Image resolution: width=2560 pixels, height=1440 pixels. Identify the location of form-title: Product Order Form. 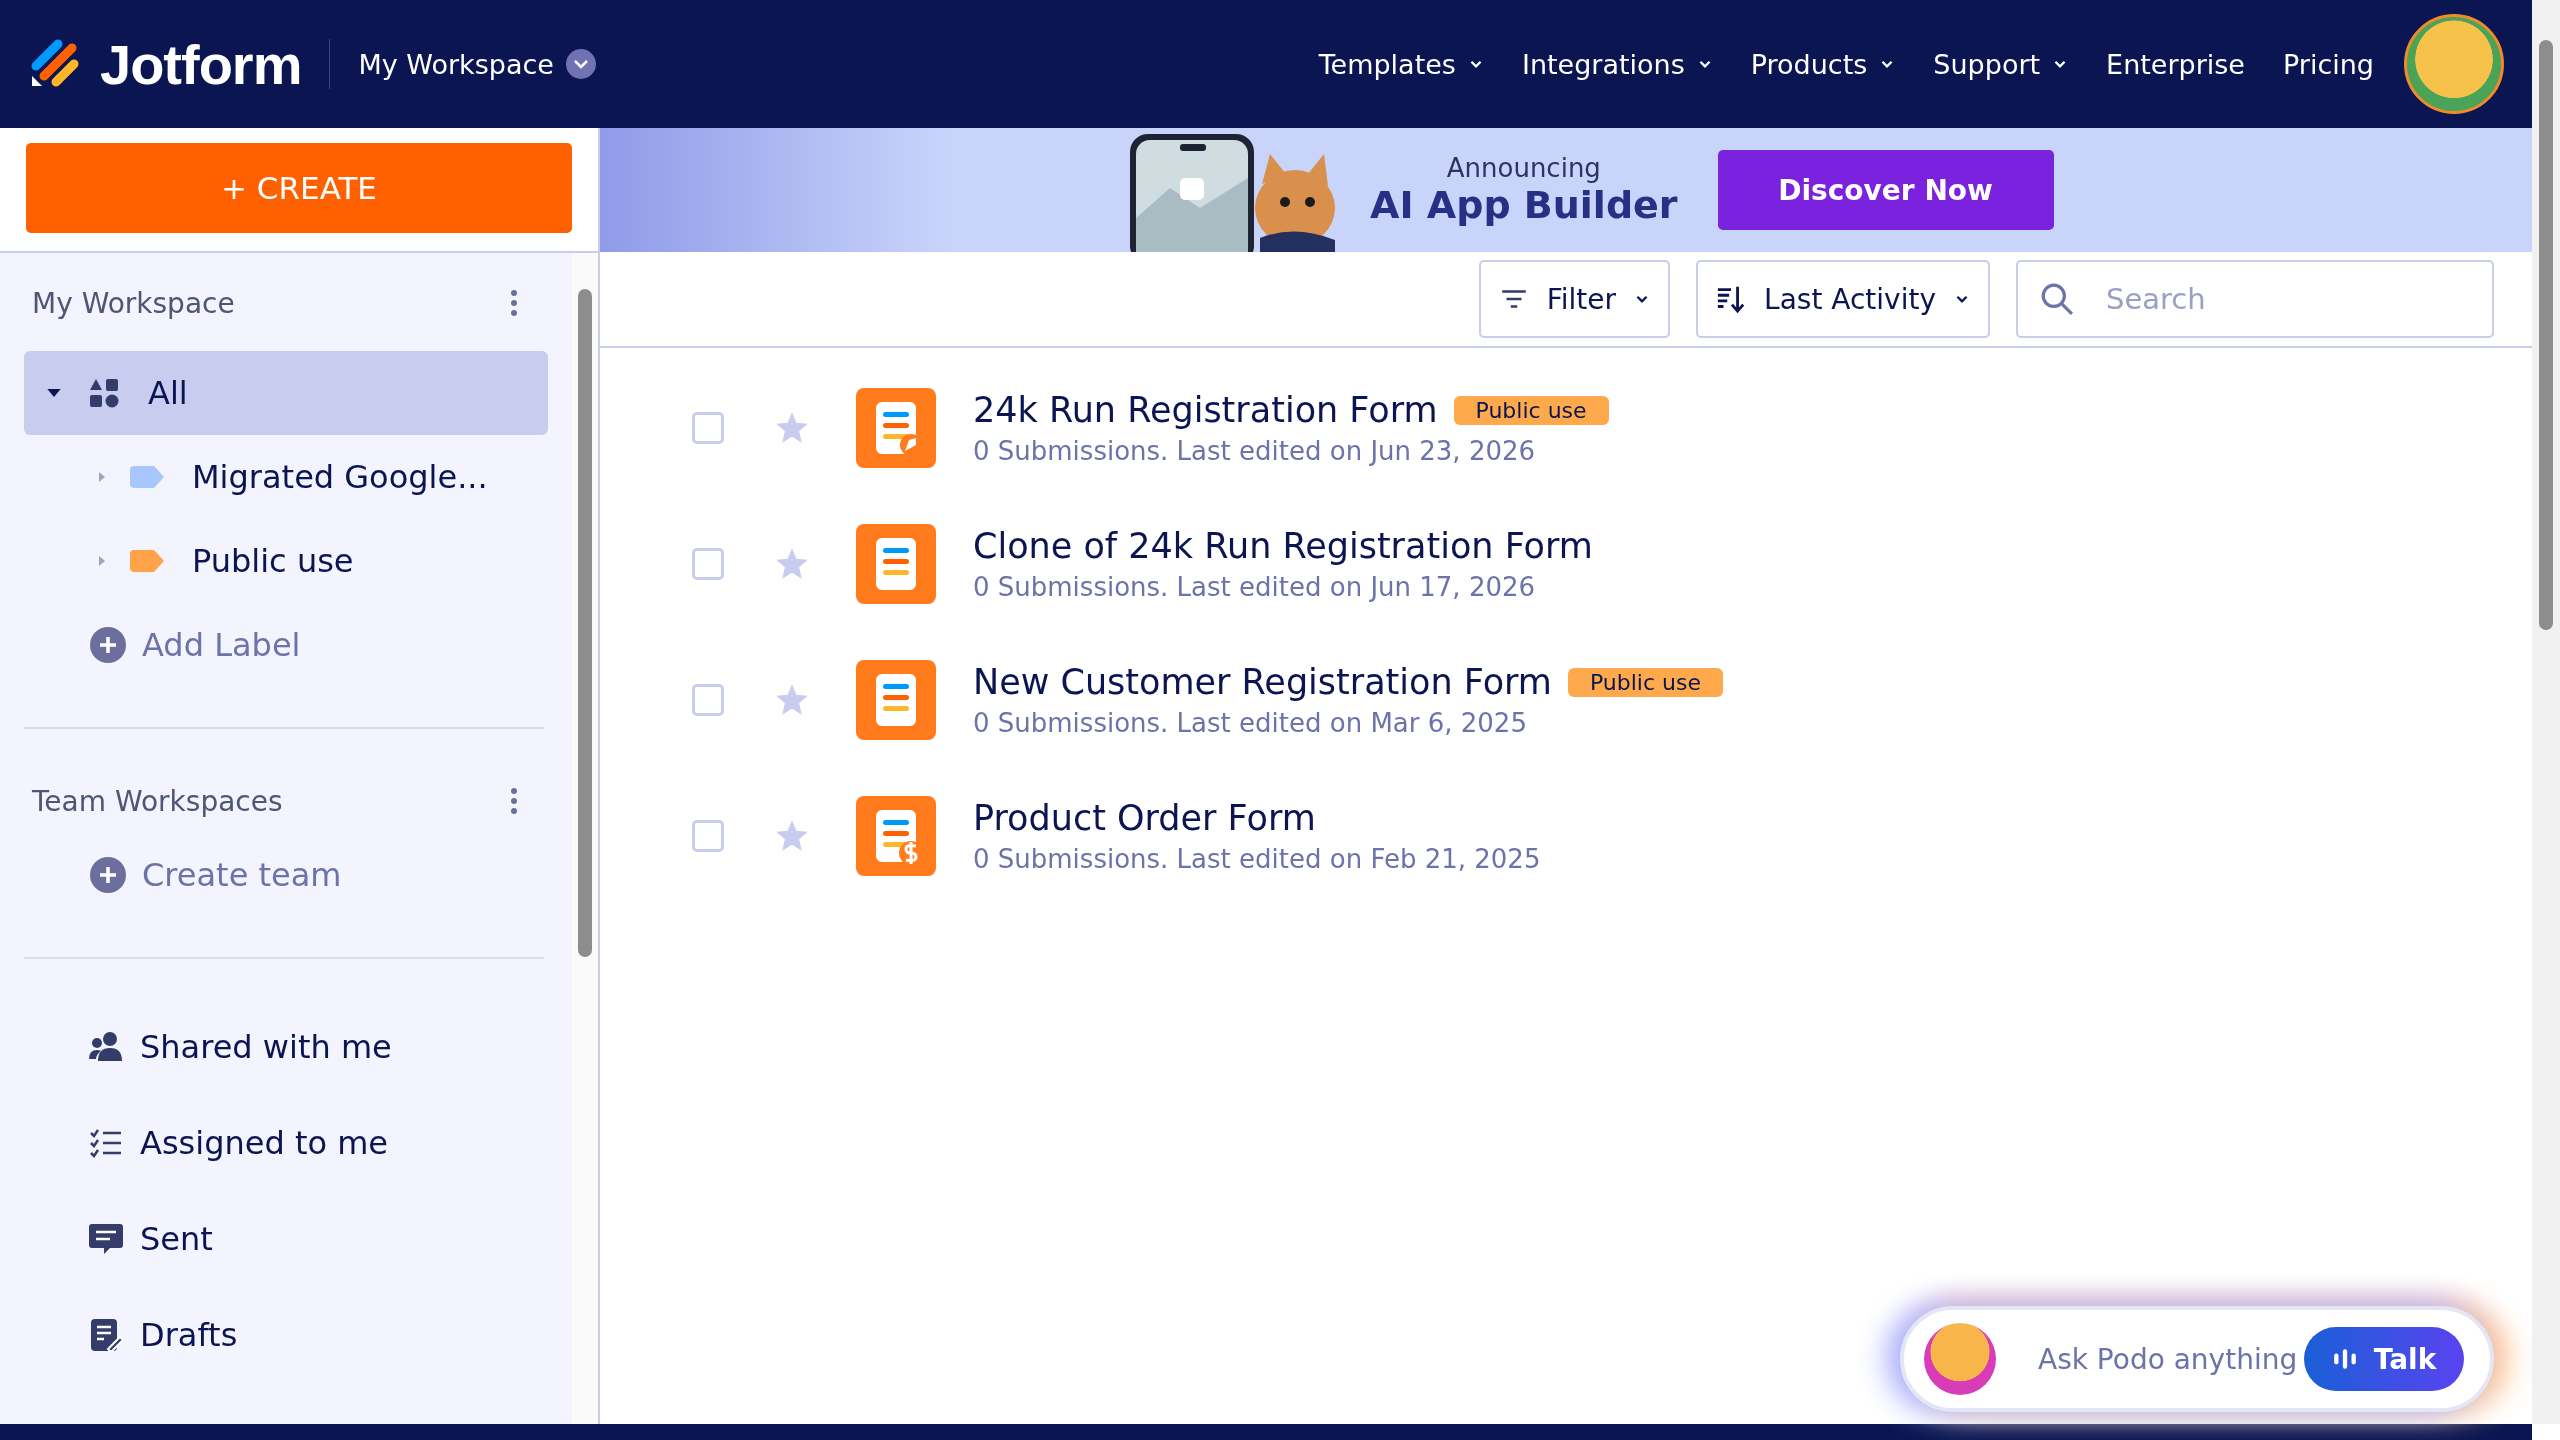
(1144, 818).